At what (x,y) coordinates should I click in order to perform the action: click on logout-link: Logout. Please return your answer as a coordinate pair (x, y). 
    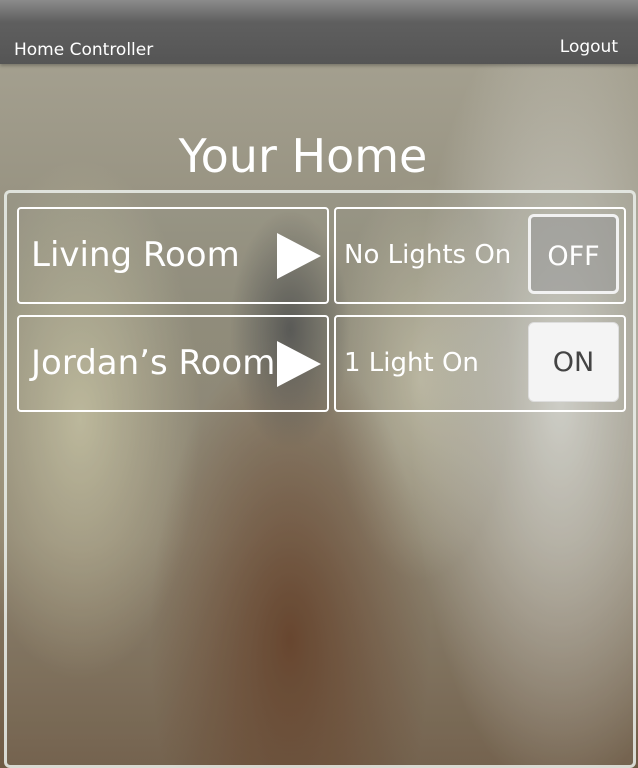
    Looking at the image, I should click on (589, 47).